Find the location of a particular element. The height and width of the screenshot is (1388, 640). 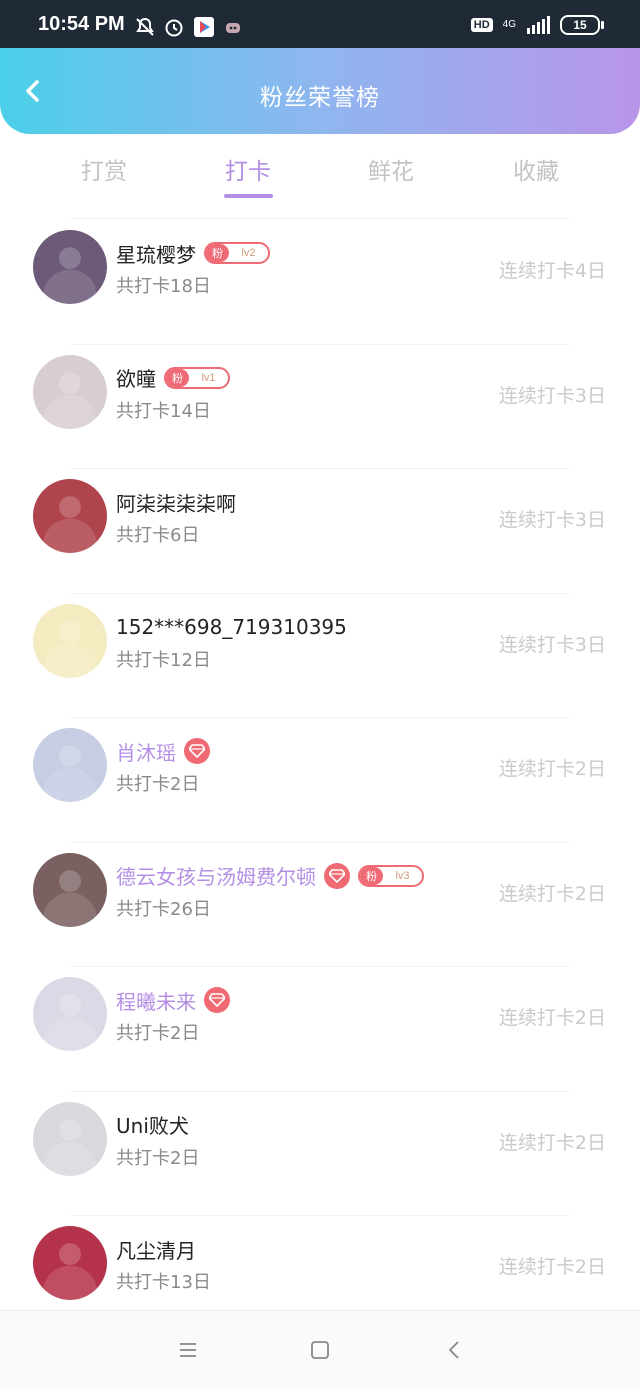

tab-reward: 打赏 is located at coordinates (104, 169).